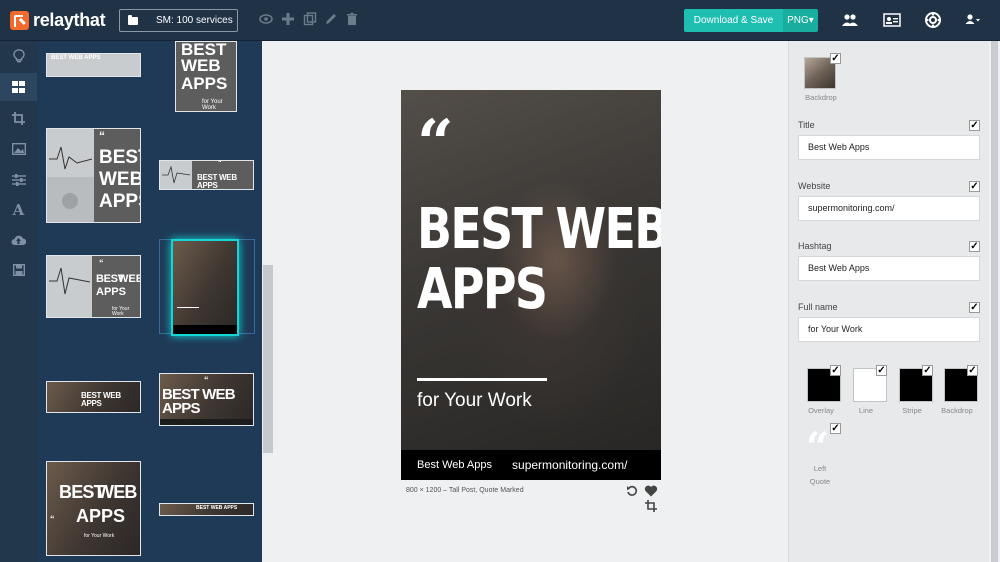  What do you see at coordinates (814, 186) in the screenshot?
I see `website-field-label: Website` at bounding box center [814, 186].